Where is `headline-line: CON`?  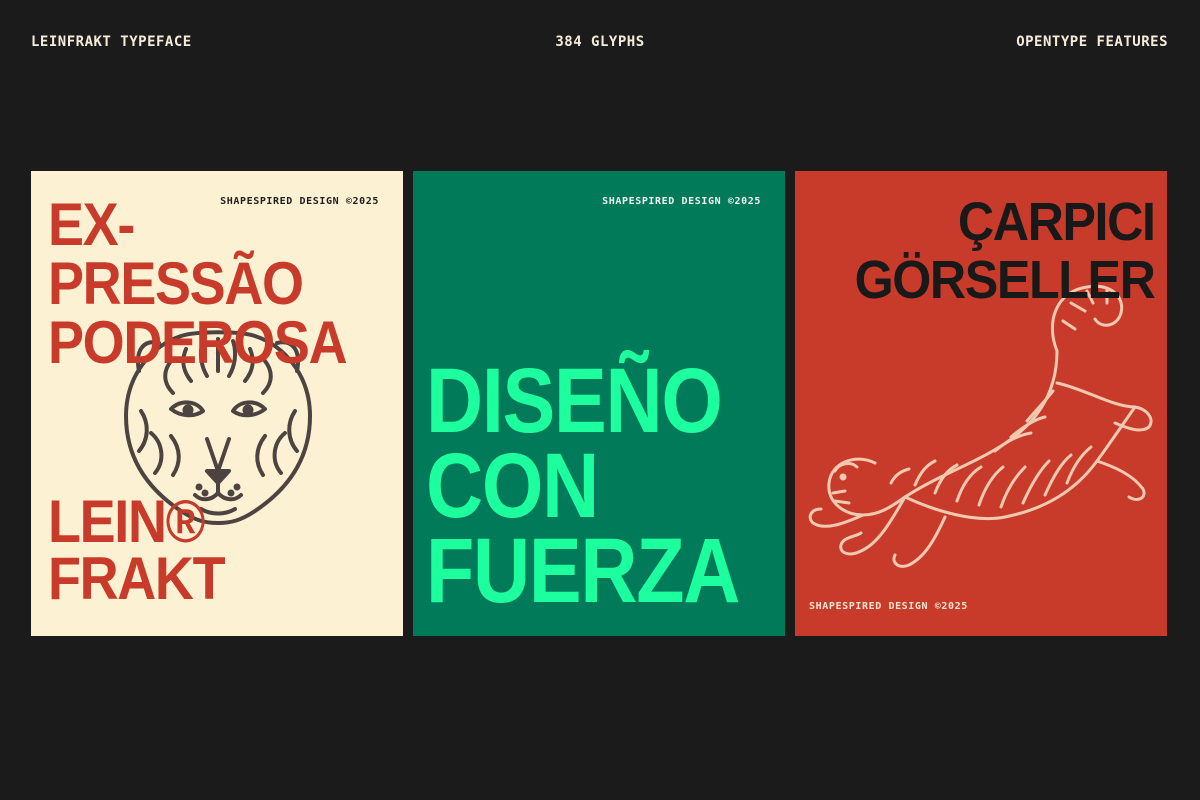 headline-line: CON is located at coordinates (512, 486).